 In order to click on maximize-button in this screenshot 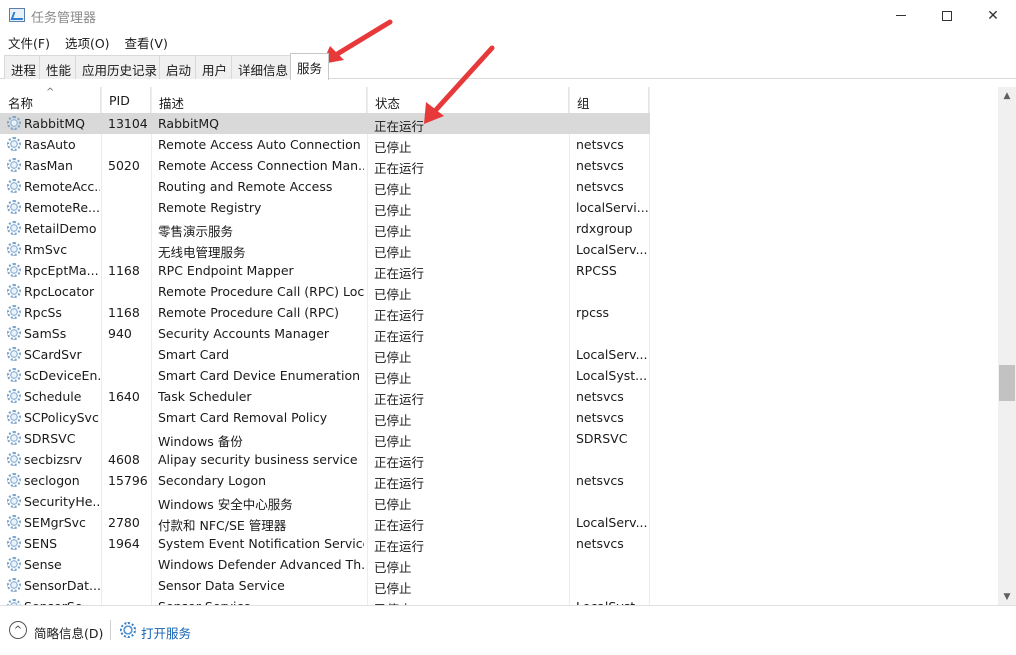, I will do `click(947, 15)`.